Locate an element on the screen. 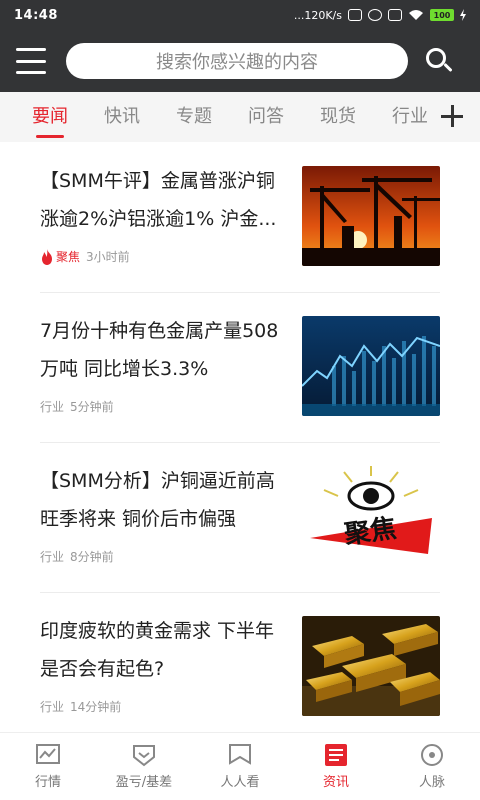 Image resolution: width=480 pixels, height=800 pixels. news-thumbnail-focus: 聚焦 is located at coordinates (371, 516).